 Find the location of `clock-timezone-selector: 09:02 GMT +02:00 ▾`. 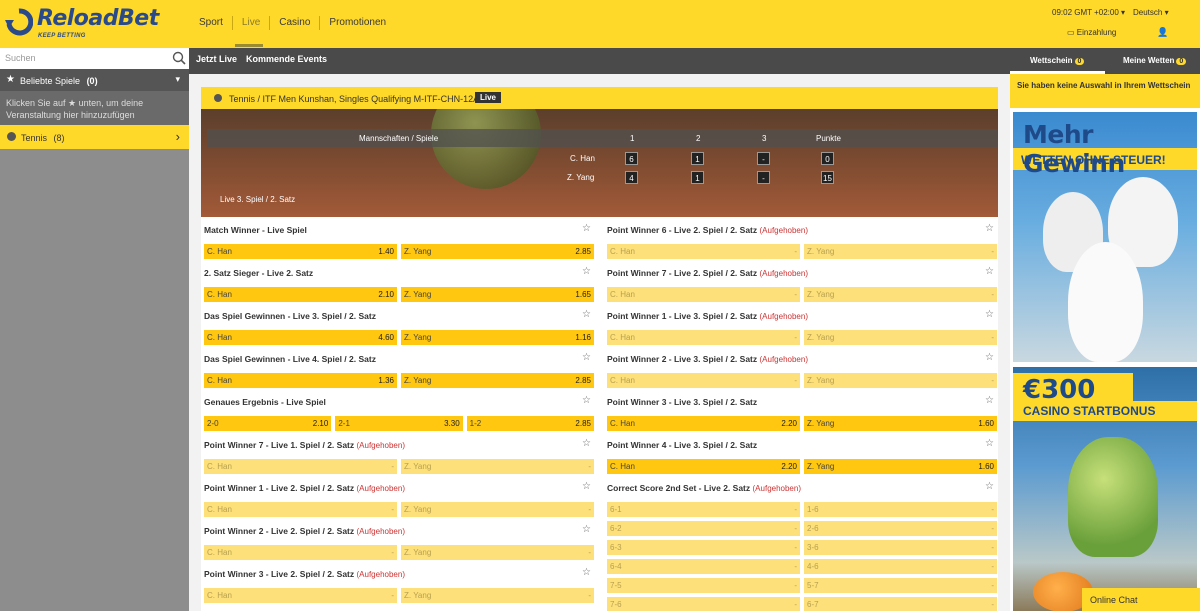

clock-timezone-selector: 09:02 GMT +02:00 ▾ is located at coordinates (1088, 12).